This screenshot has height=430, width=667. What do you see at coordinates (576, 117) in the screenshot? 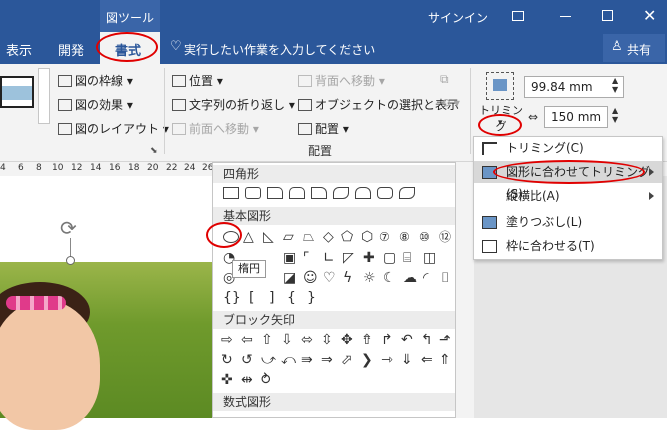
I see `width-input: 150 mm` at bounding box center [576, 117].